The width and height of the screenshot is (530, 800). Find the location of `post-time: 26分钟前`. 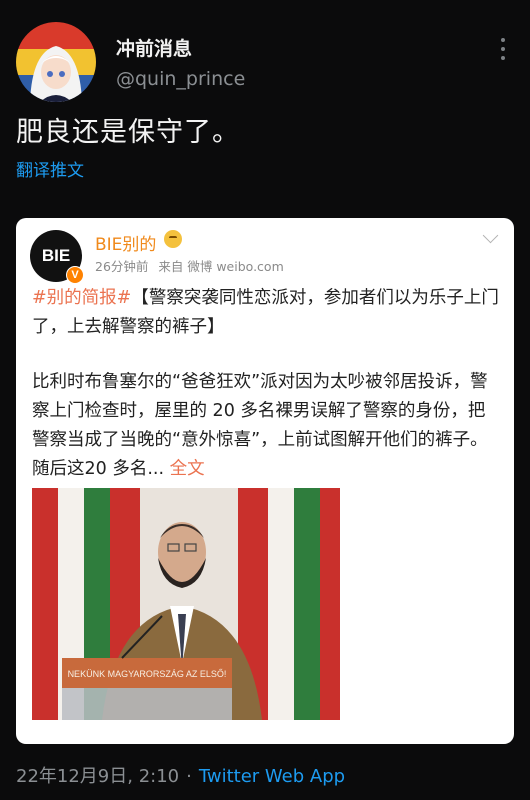

post-time: 26分钟前 is located at coordinates (122, 266).